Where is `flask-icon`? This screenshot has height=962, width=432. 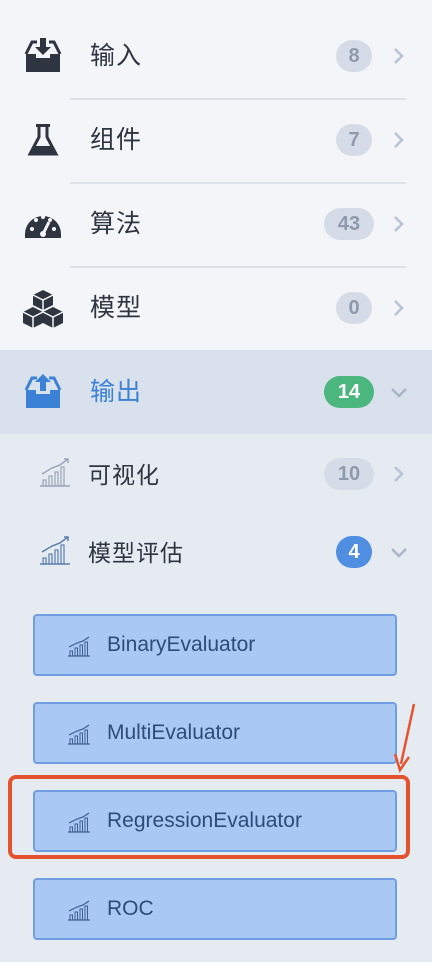
flask-icon is located at coordinates (43, 140).